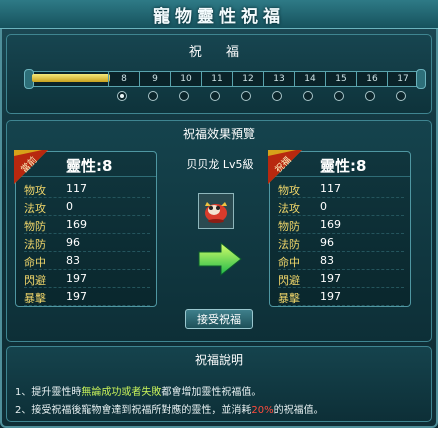  Describe the element at coordinates (402, 79) in the screenshot. I see `bless-level-mark: 17` at that location.